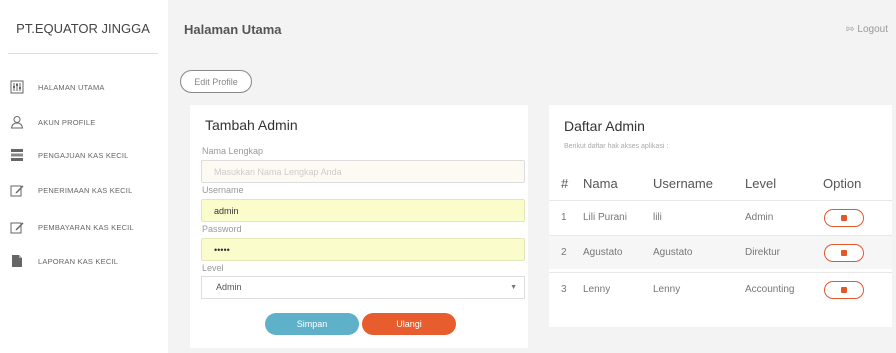 The height and width of the screenshot is (353, 896). What do you see at coordinates (251, 125) in the screenshot?
I see `form-title: Tambah Admin` at bounding box center [251, 125].